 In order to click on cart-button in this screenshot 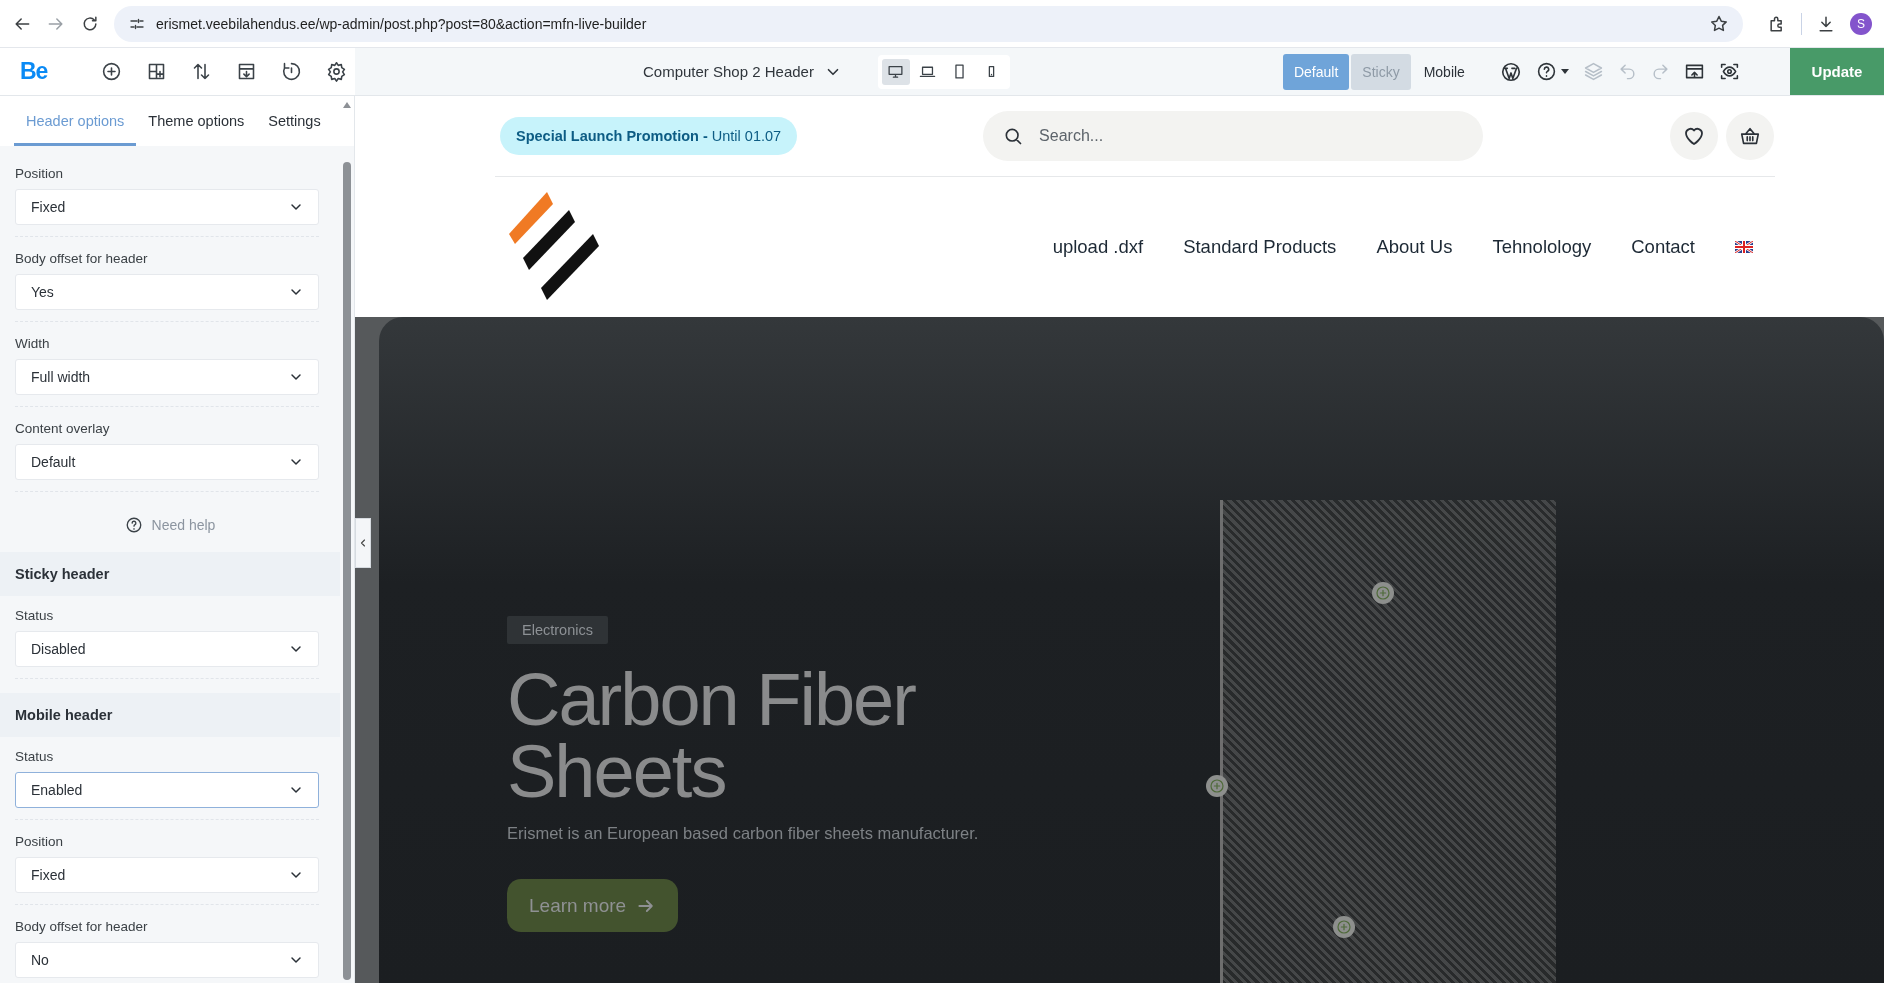, I will do `click(1750, 136)`.